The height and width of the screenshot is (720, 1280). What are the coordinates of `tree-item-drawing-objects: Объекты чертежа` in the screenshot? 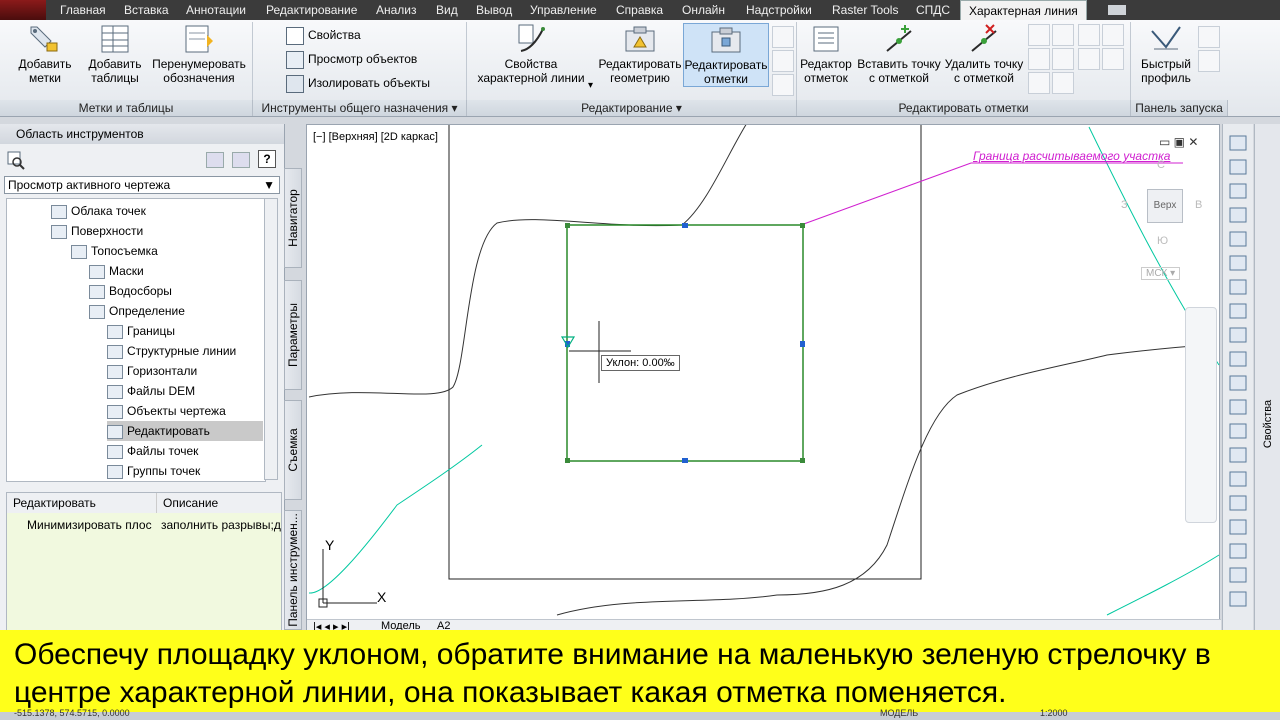 It's located at (166, 411).